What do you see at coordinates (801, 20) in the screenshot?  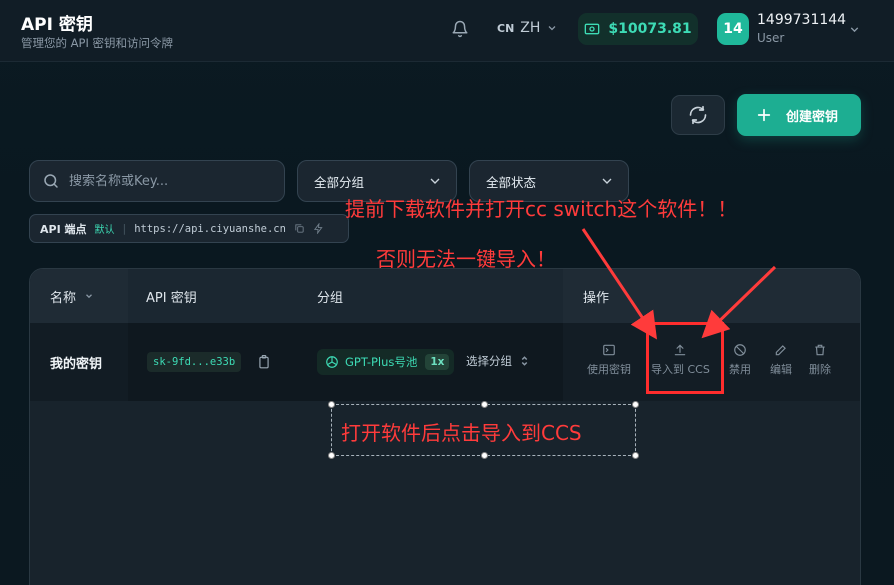 I see `user-id: 1499731144` at bounding box center [801, 20].